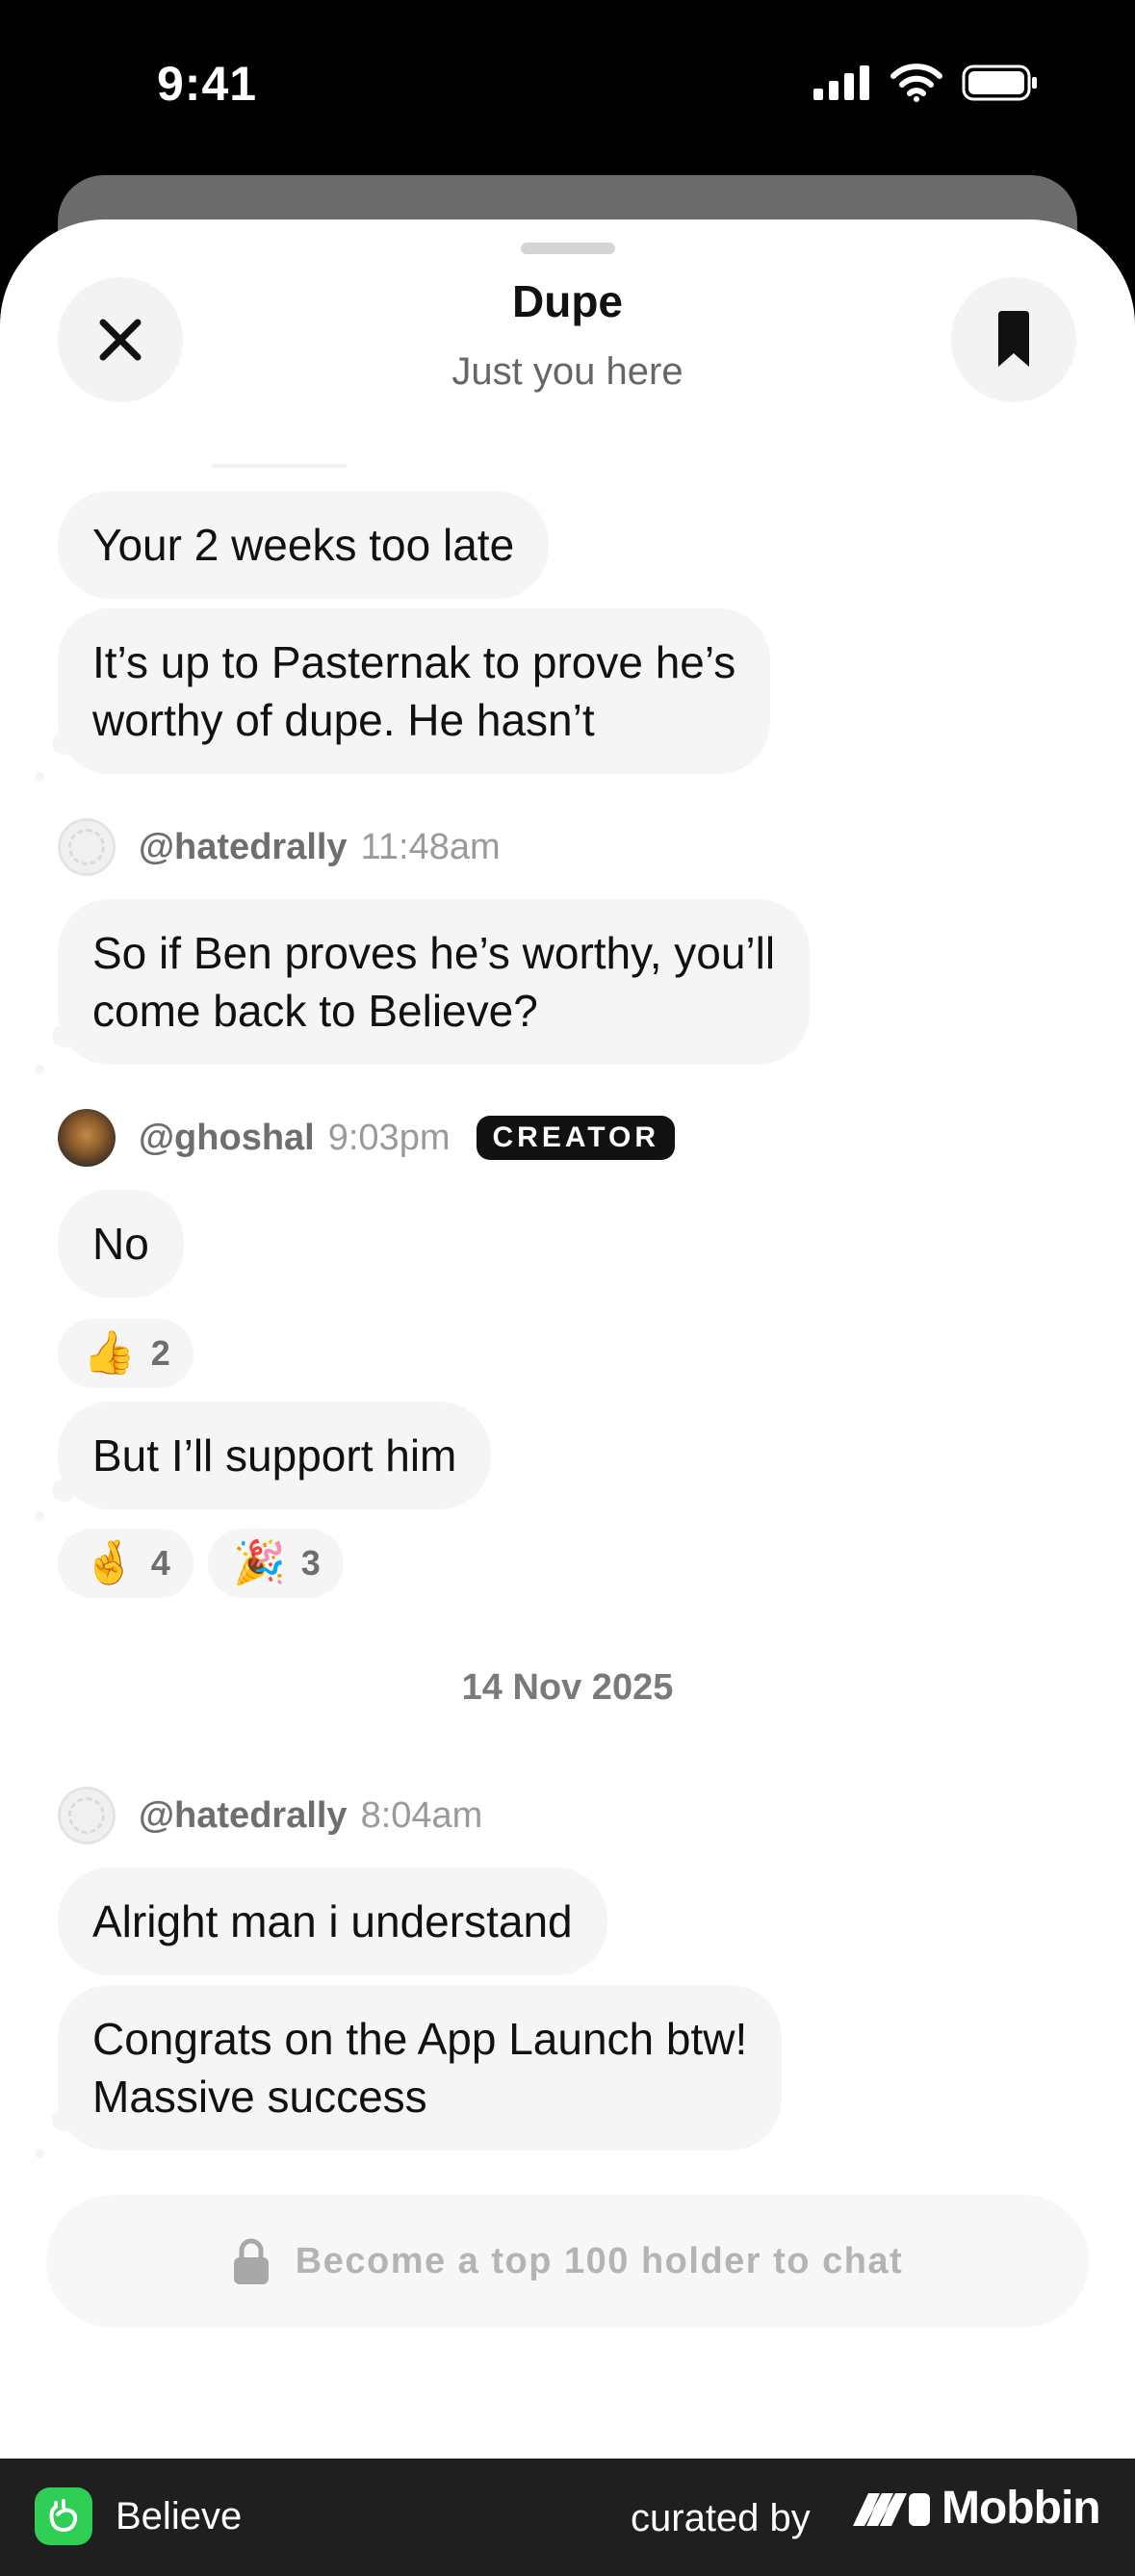 This screenshot has width=1135, height=2576. I want to click on status-icons, so click(926, 83).